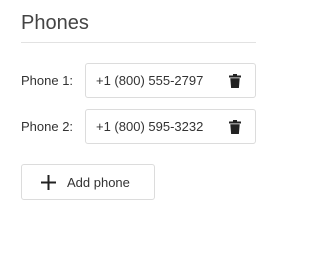  Describe the element at coordinates (55, 23) in the screenshot. I see `section-title: Phones` at that location.